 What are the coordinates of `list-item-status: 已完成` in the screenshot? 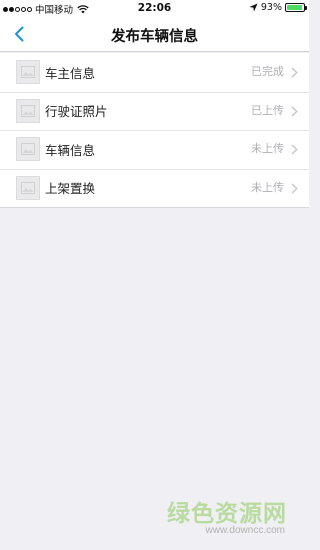 It's located at (267, 71).